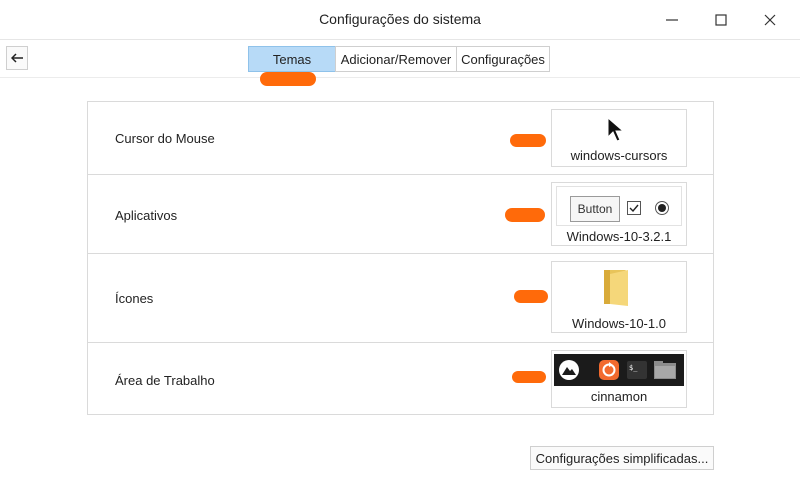  Describe the element at coordinates (616, 288) in the screenshot. I see `folder-icon` at that location.